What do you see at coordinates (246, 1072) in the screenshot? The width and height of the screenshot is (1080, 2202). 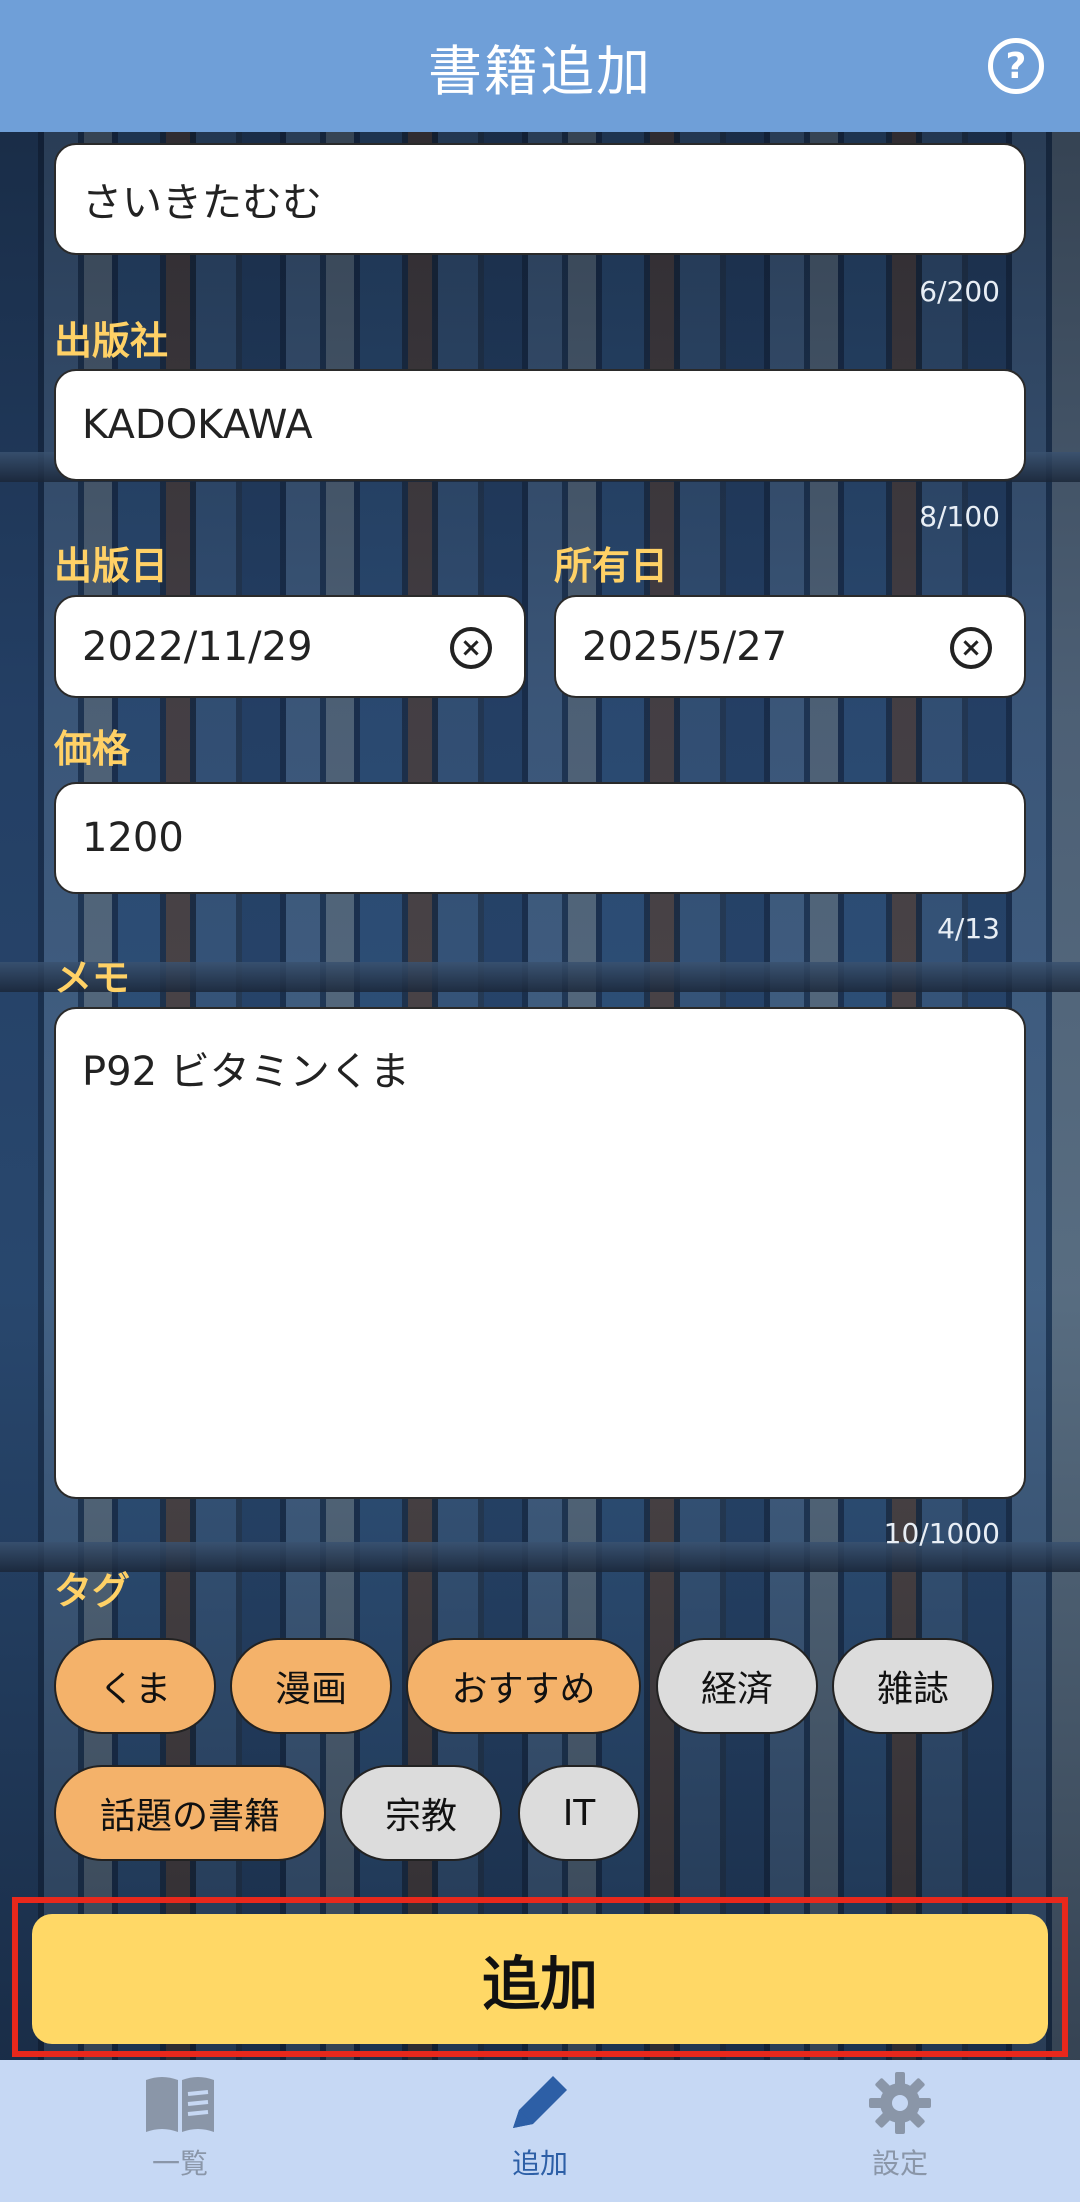 I see `memo-value: P92 ビタミンくま` at bounding box center [246, 1072].